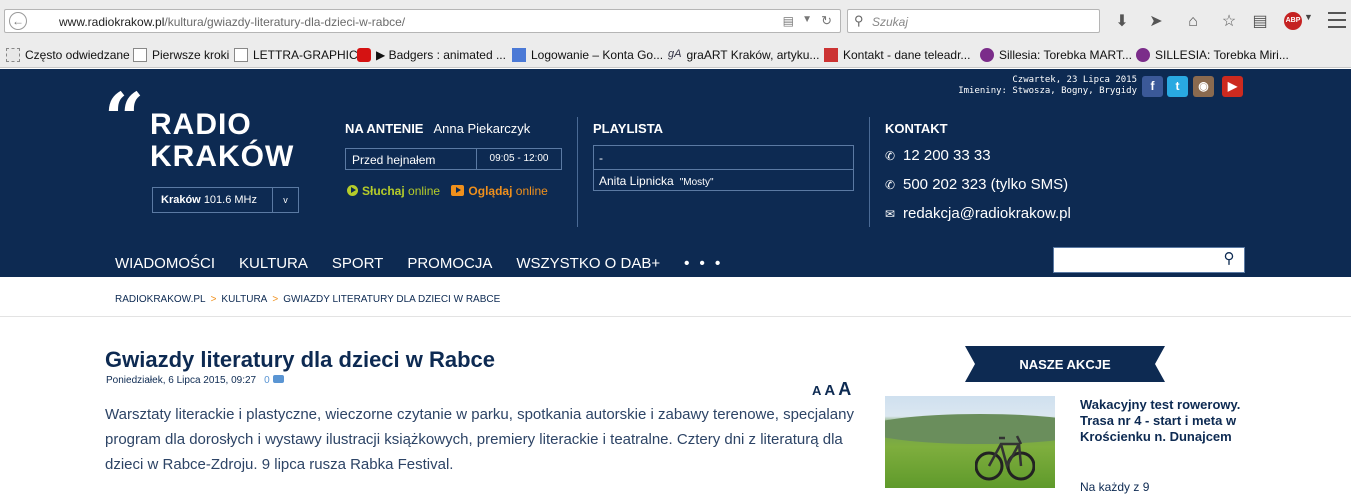 The width and height of the screenshot is (1351, 494). I want to click on playlist-title: PLAYLISTA, so click(628, 128).